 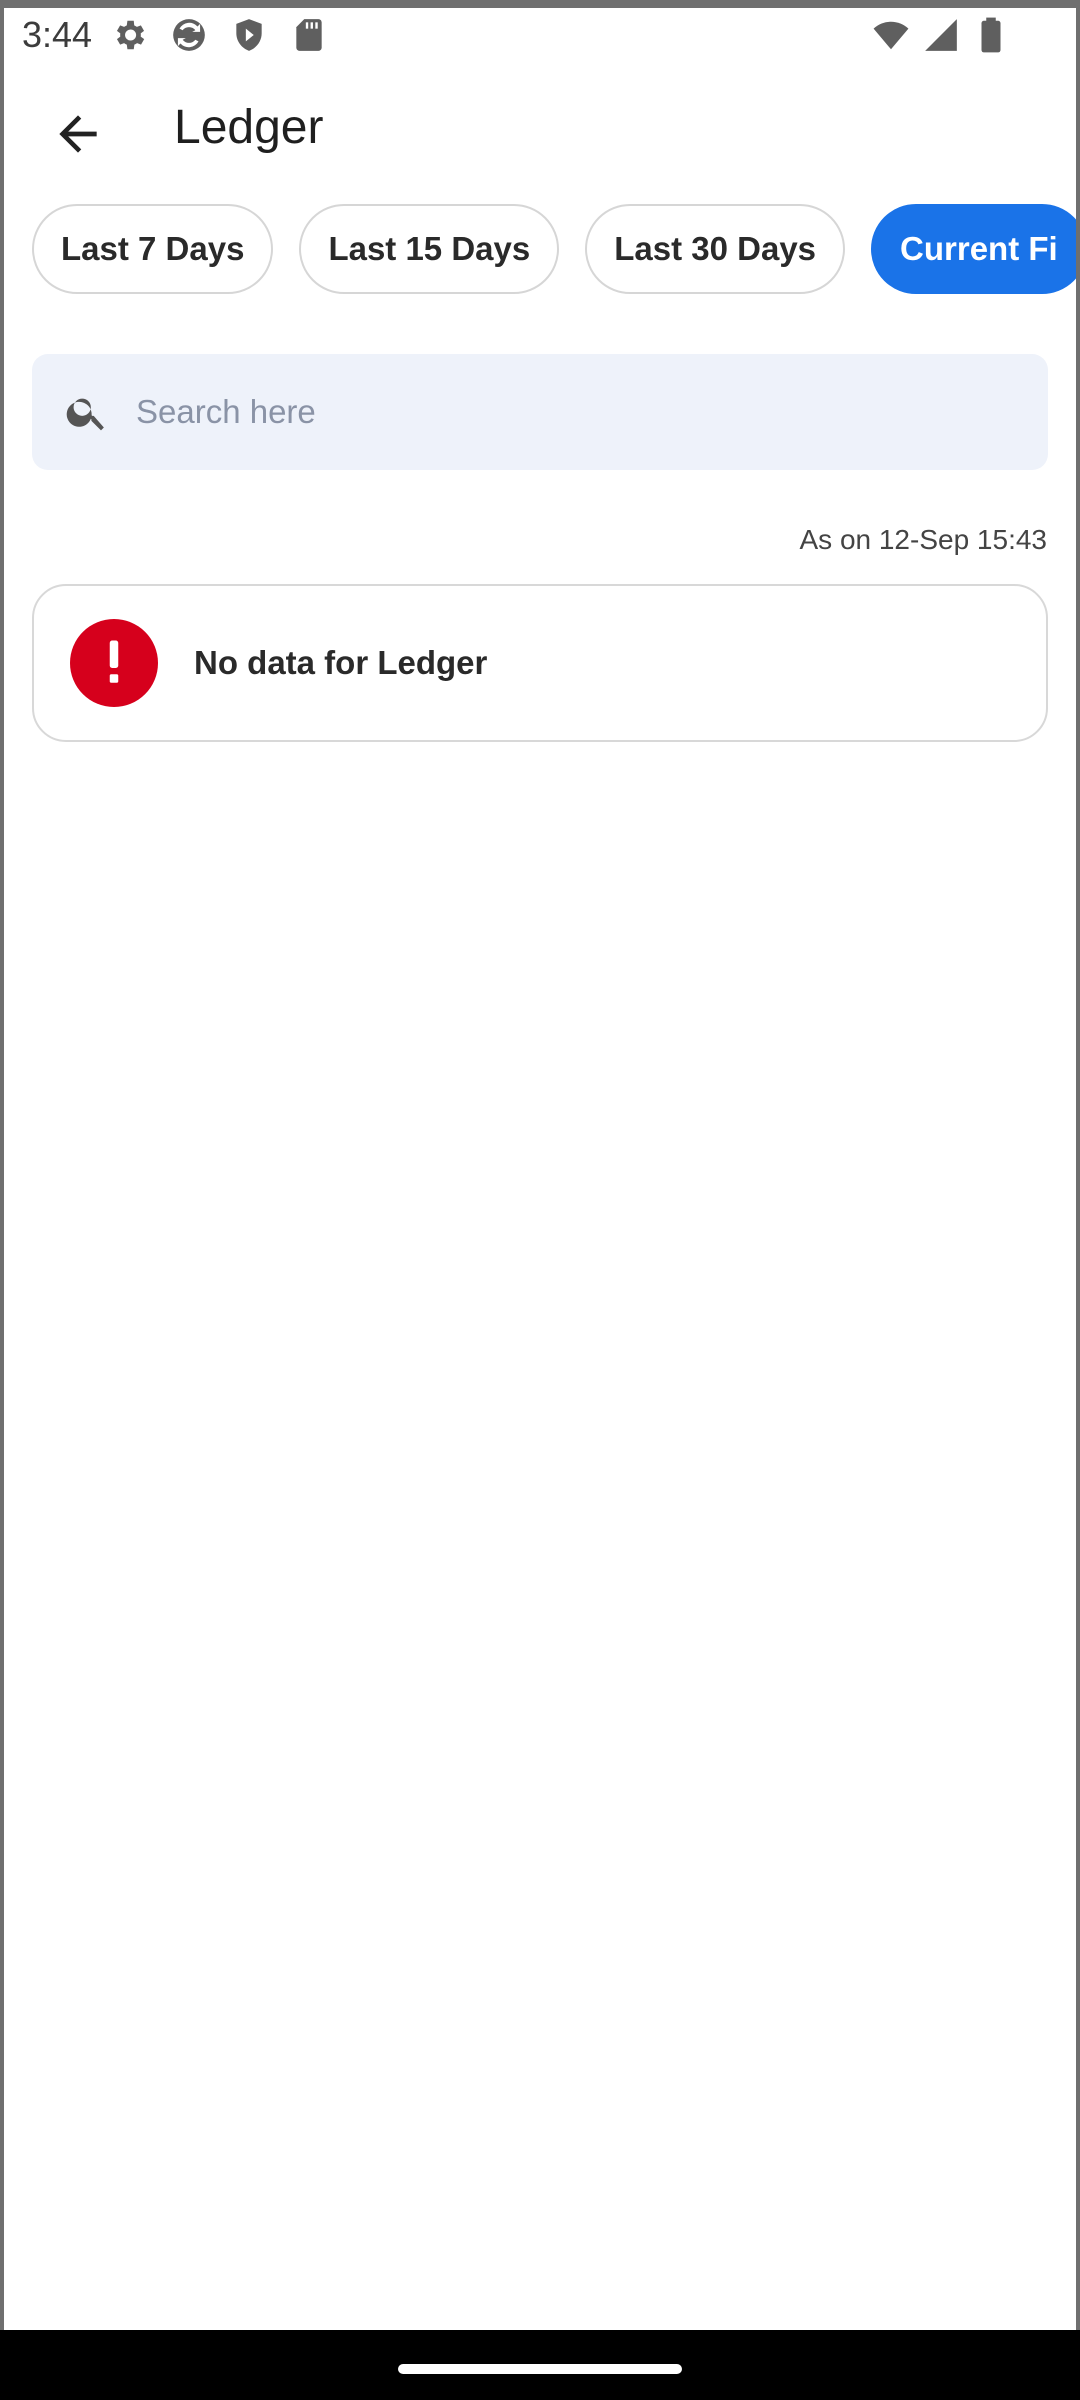 I want to click on sync-icon, so click(x=189, y=35).